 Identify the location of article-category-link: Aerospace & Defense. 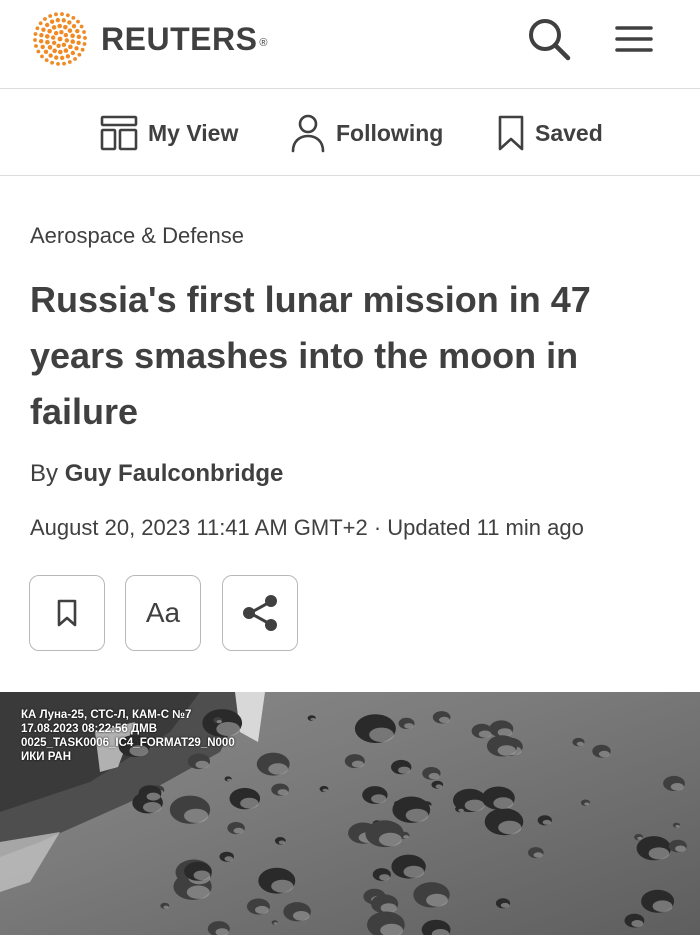
(137, 236).